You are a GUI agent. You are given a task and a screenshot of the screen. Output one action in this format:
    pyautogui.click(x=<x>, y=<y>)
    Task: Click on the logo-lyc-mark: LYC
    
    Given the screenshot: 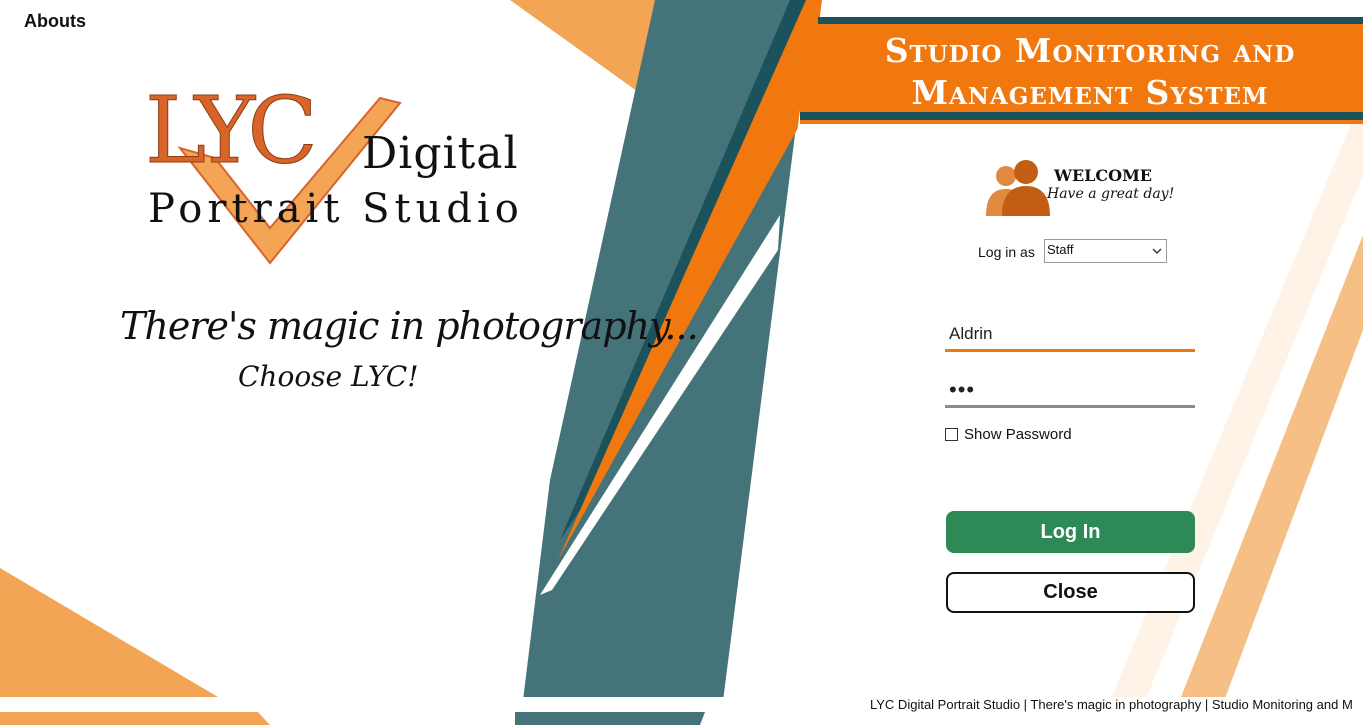 What is the action you would take?
    pyautogui.click(x=232, y=130)
    